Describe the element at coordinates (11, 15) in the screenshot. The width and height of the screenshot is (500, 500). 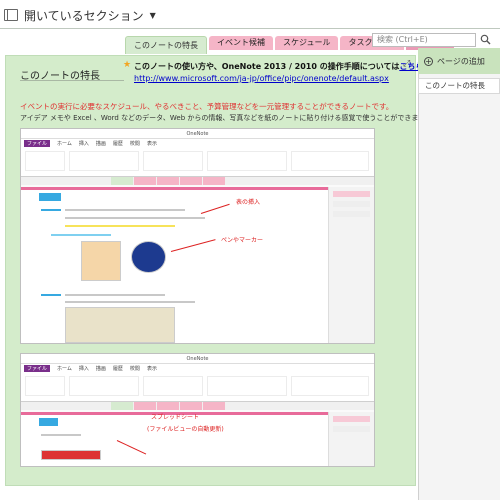
I see `notebook-icon` at that location.